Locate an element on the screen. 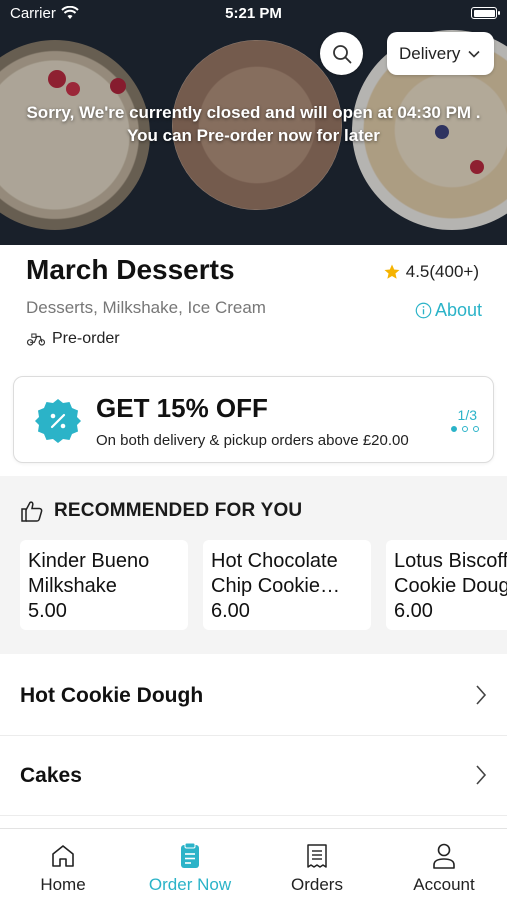  promo-title: GET 15% OFF is located at coordinates (182, 408).